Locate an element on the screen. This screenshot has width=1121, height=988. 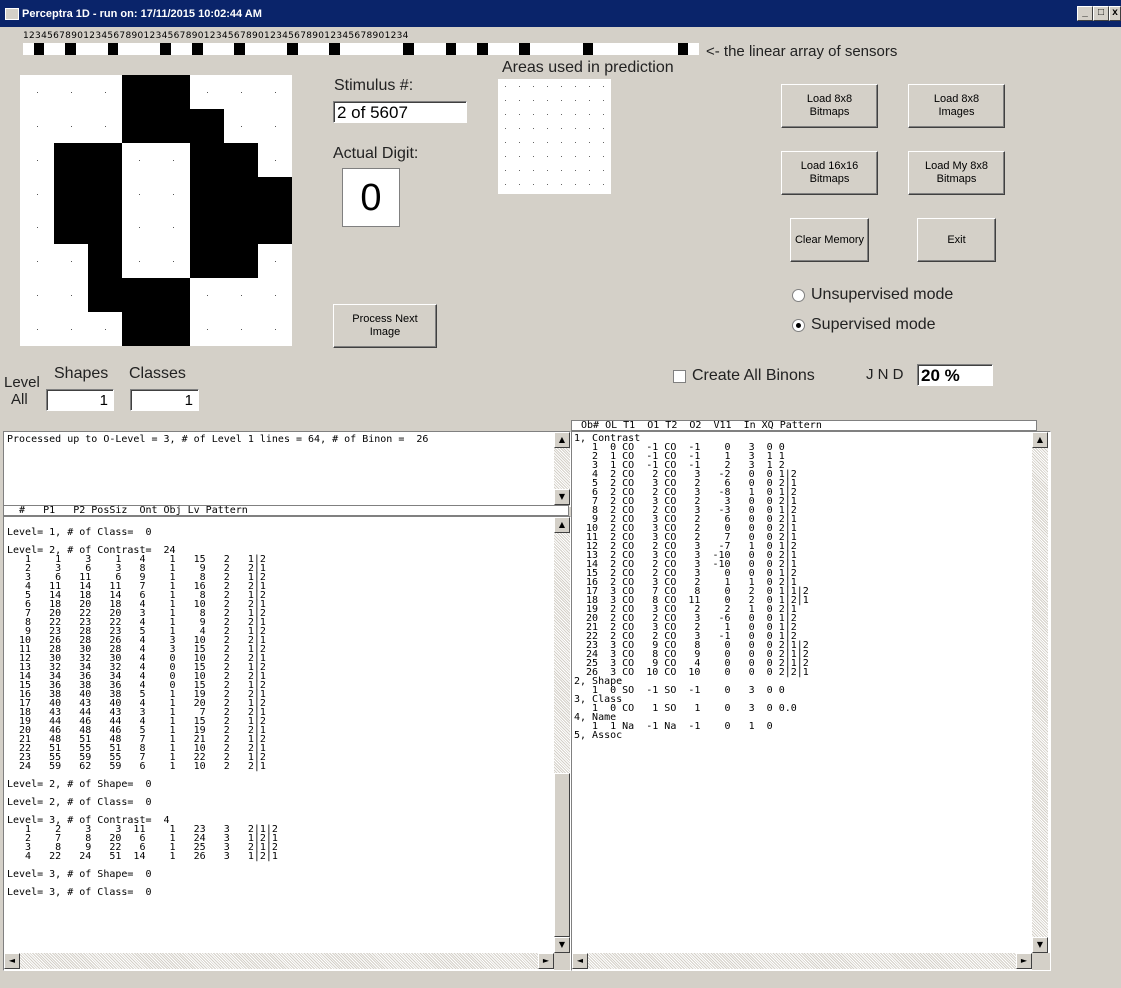
unsupervised-mode-radio is located at coordinates (798, 295).